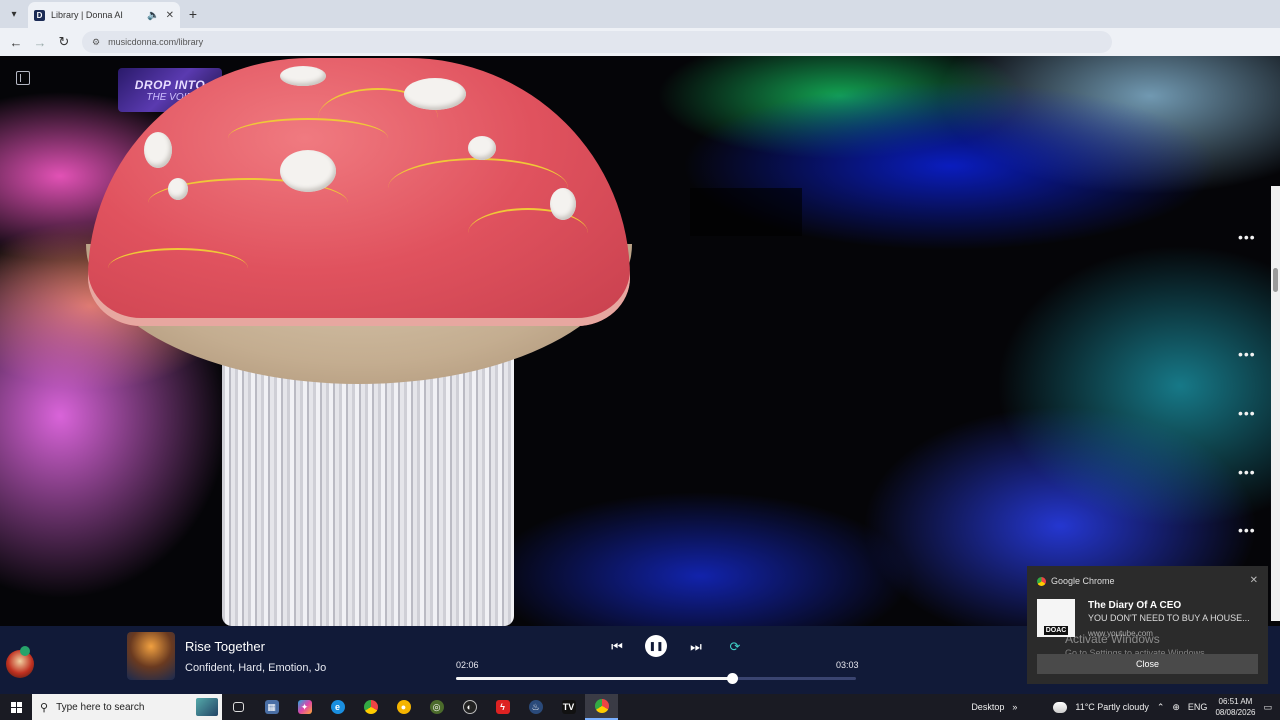  Describe the element at coordinates (40, 42) in the screenshot. I see `forward-icon: →` at that location.